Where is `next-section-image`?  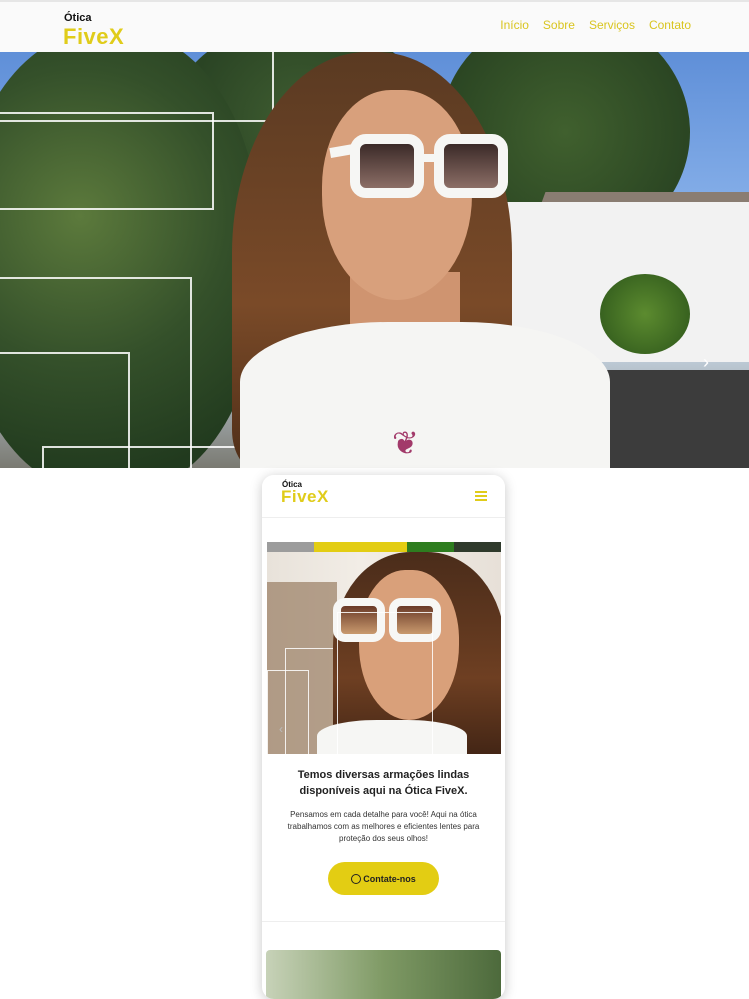 next-section-image is located at coordinates (383, 974).